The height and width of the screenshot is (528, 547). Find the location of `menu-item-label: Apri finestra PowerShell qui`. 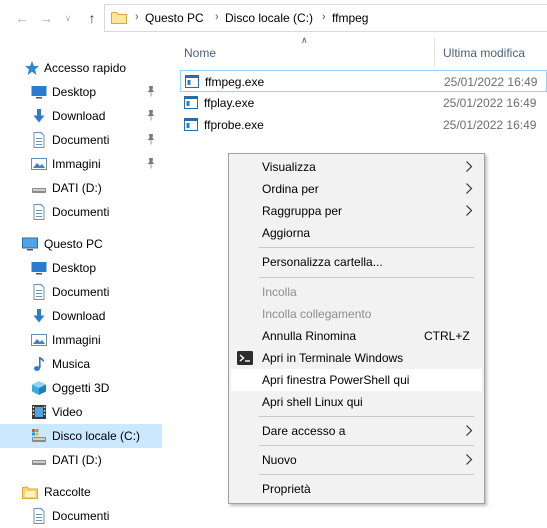

menu-item-label: Apri finestra PowerShell qui is located at coordinates (336, 380).